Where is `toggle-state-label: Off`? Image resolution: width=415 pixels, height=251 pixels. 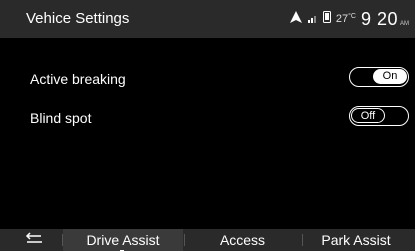 toggle-state-label: Off is located at coordinates (368, 115).